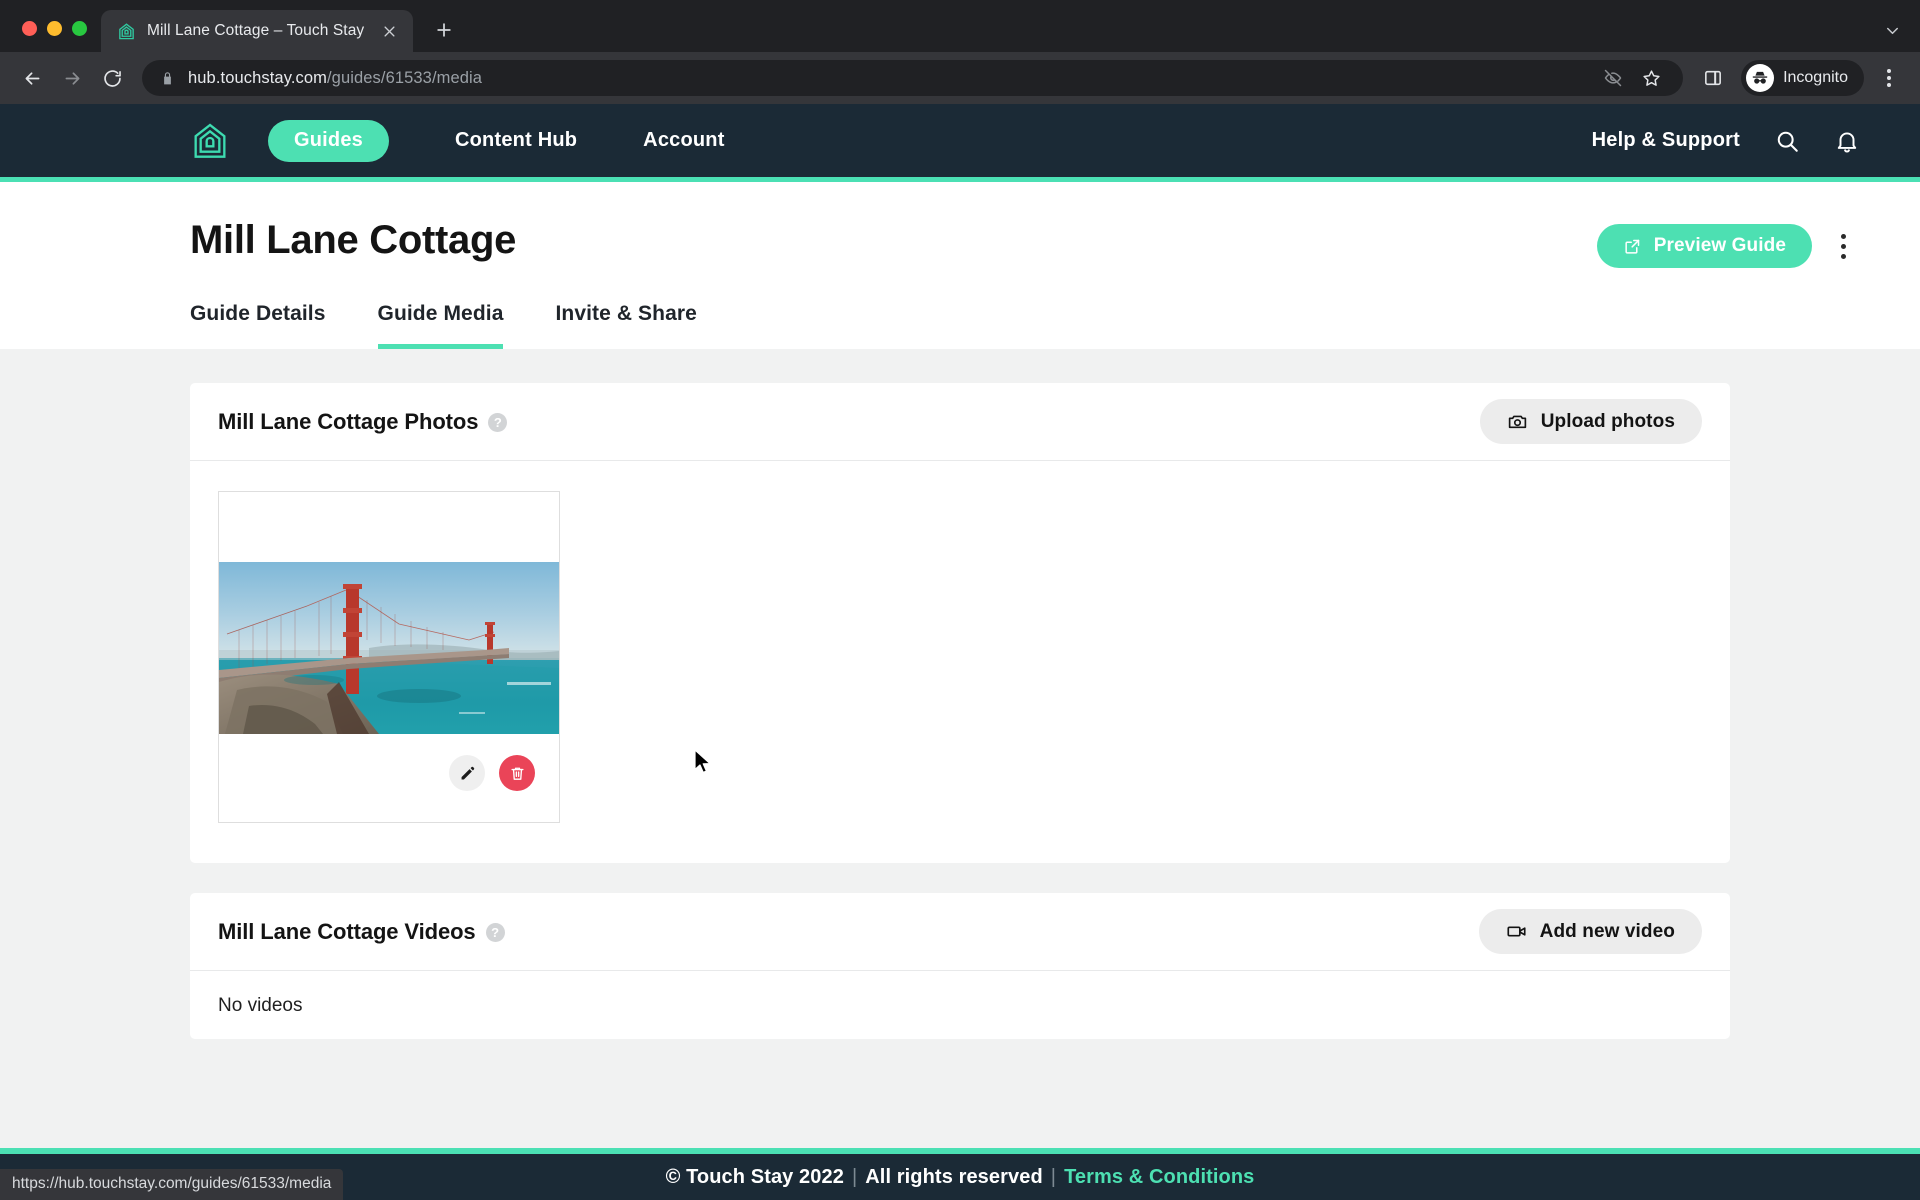 This screenshot has width=1920, height=1200. Describe the element at coordinates (389, 778) in the screenshot. I see `photo-tile-actions` at that location.